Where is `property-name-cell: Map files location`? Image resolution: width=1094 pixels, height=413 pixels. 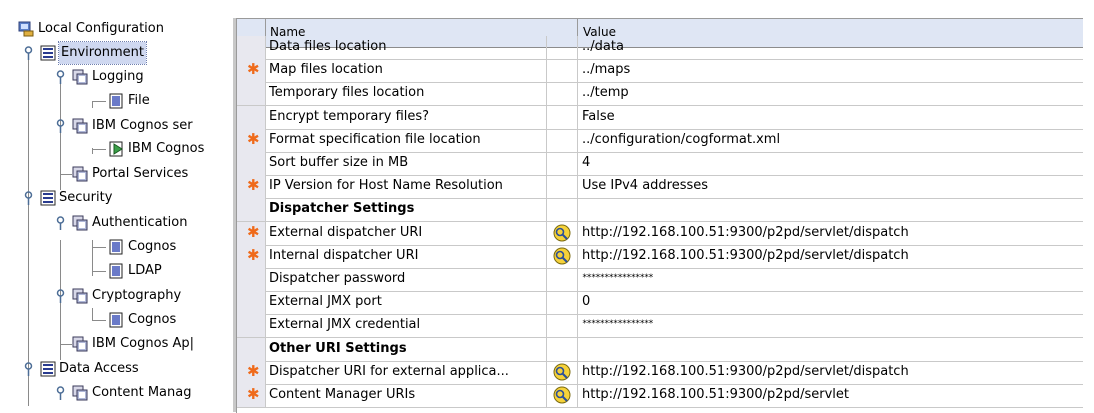
property-name-cell: Map files location is located at coordinates (406, 70).